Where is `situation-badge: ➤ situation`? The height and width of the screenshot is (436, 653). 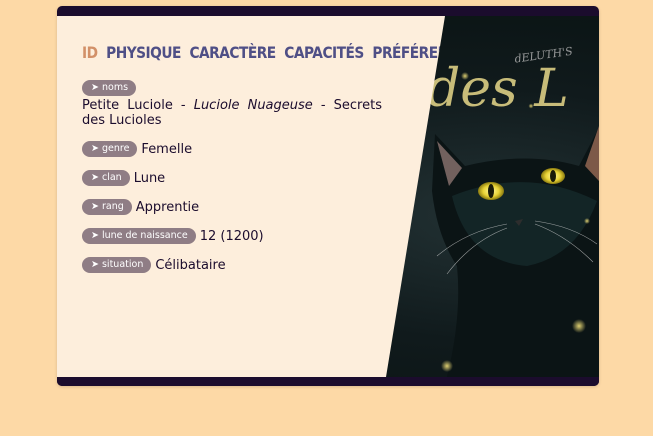
situation-badge: ➤ situation is located at coordinates (117, 265).